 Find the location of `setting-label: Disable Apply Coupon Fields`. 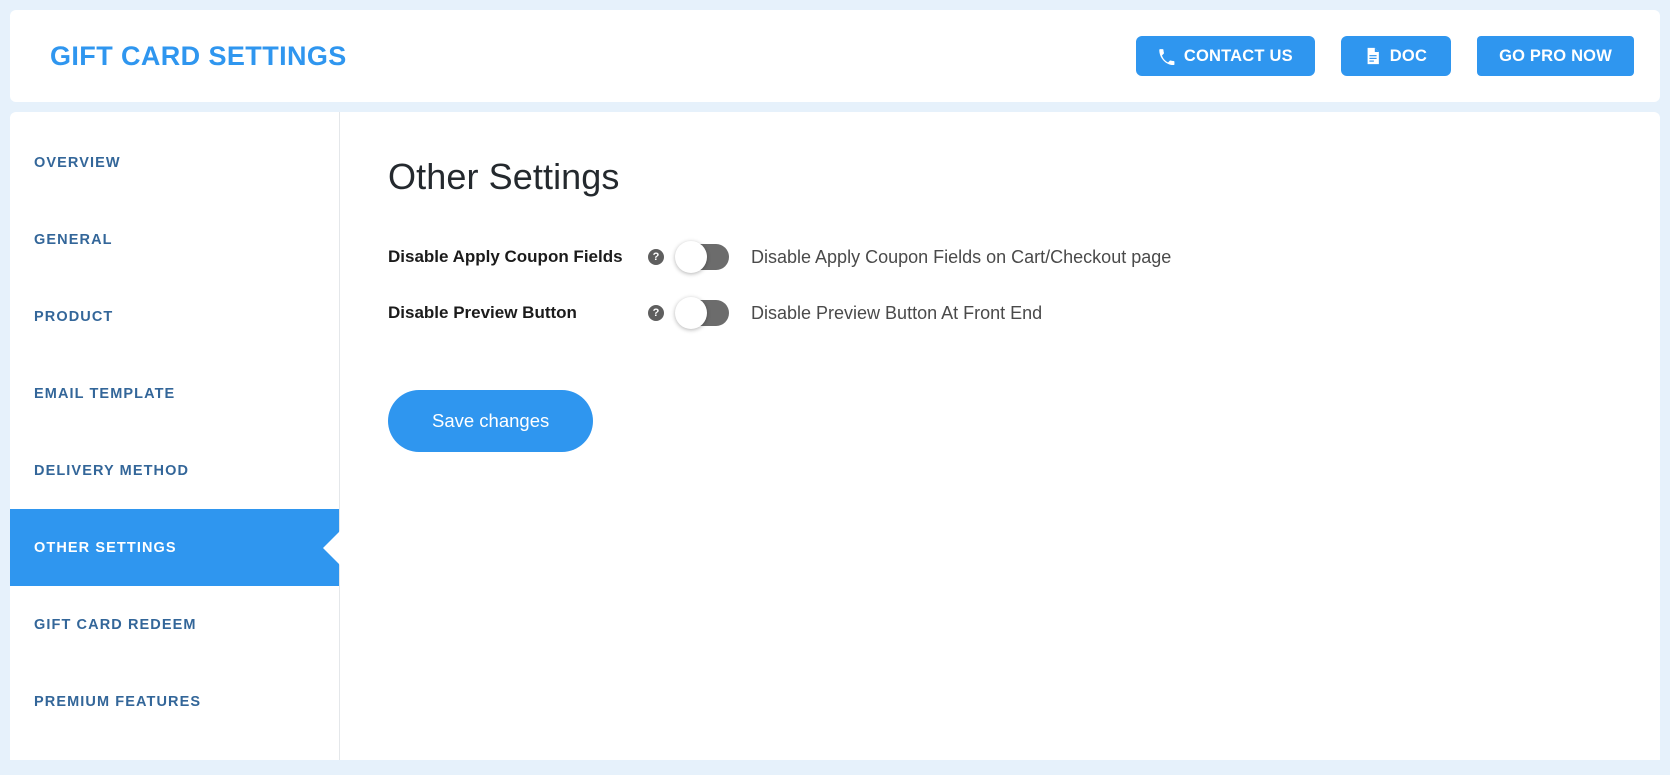

setting-label: Disable Apply Coupon Fields is located at coordinates (505, 256).